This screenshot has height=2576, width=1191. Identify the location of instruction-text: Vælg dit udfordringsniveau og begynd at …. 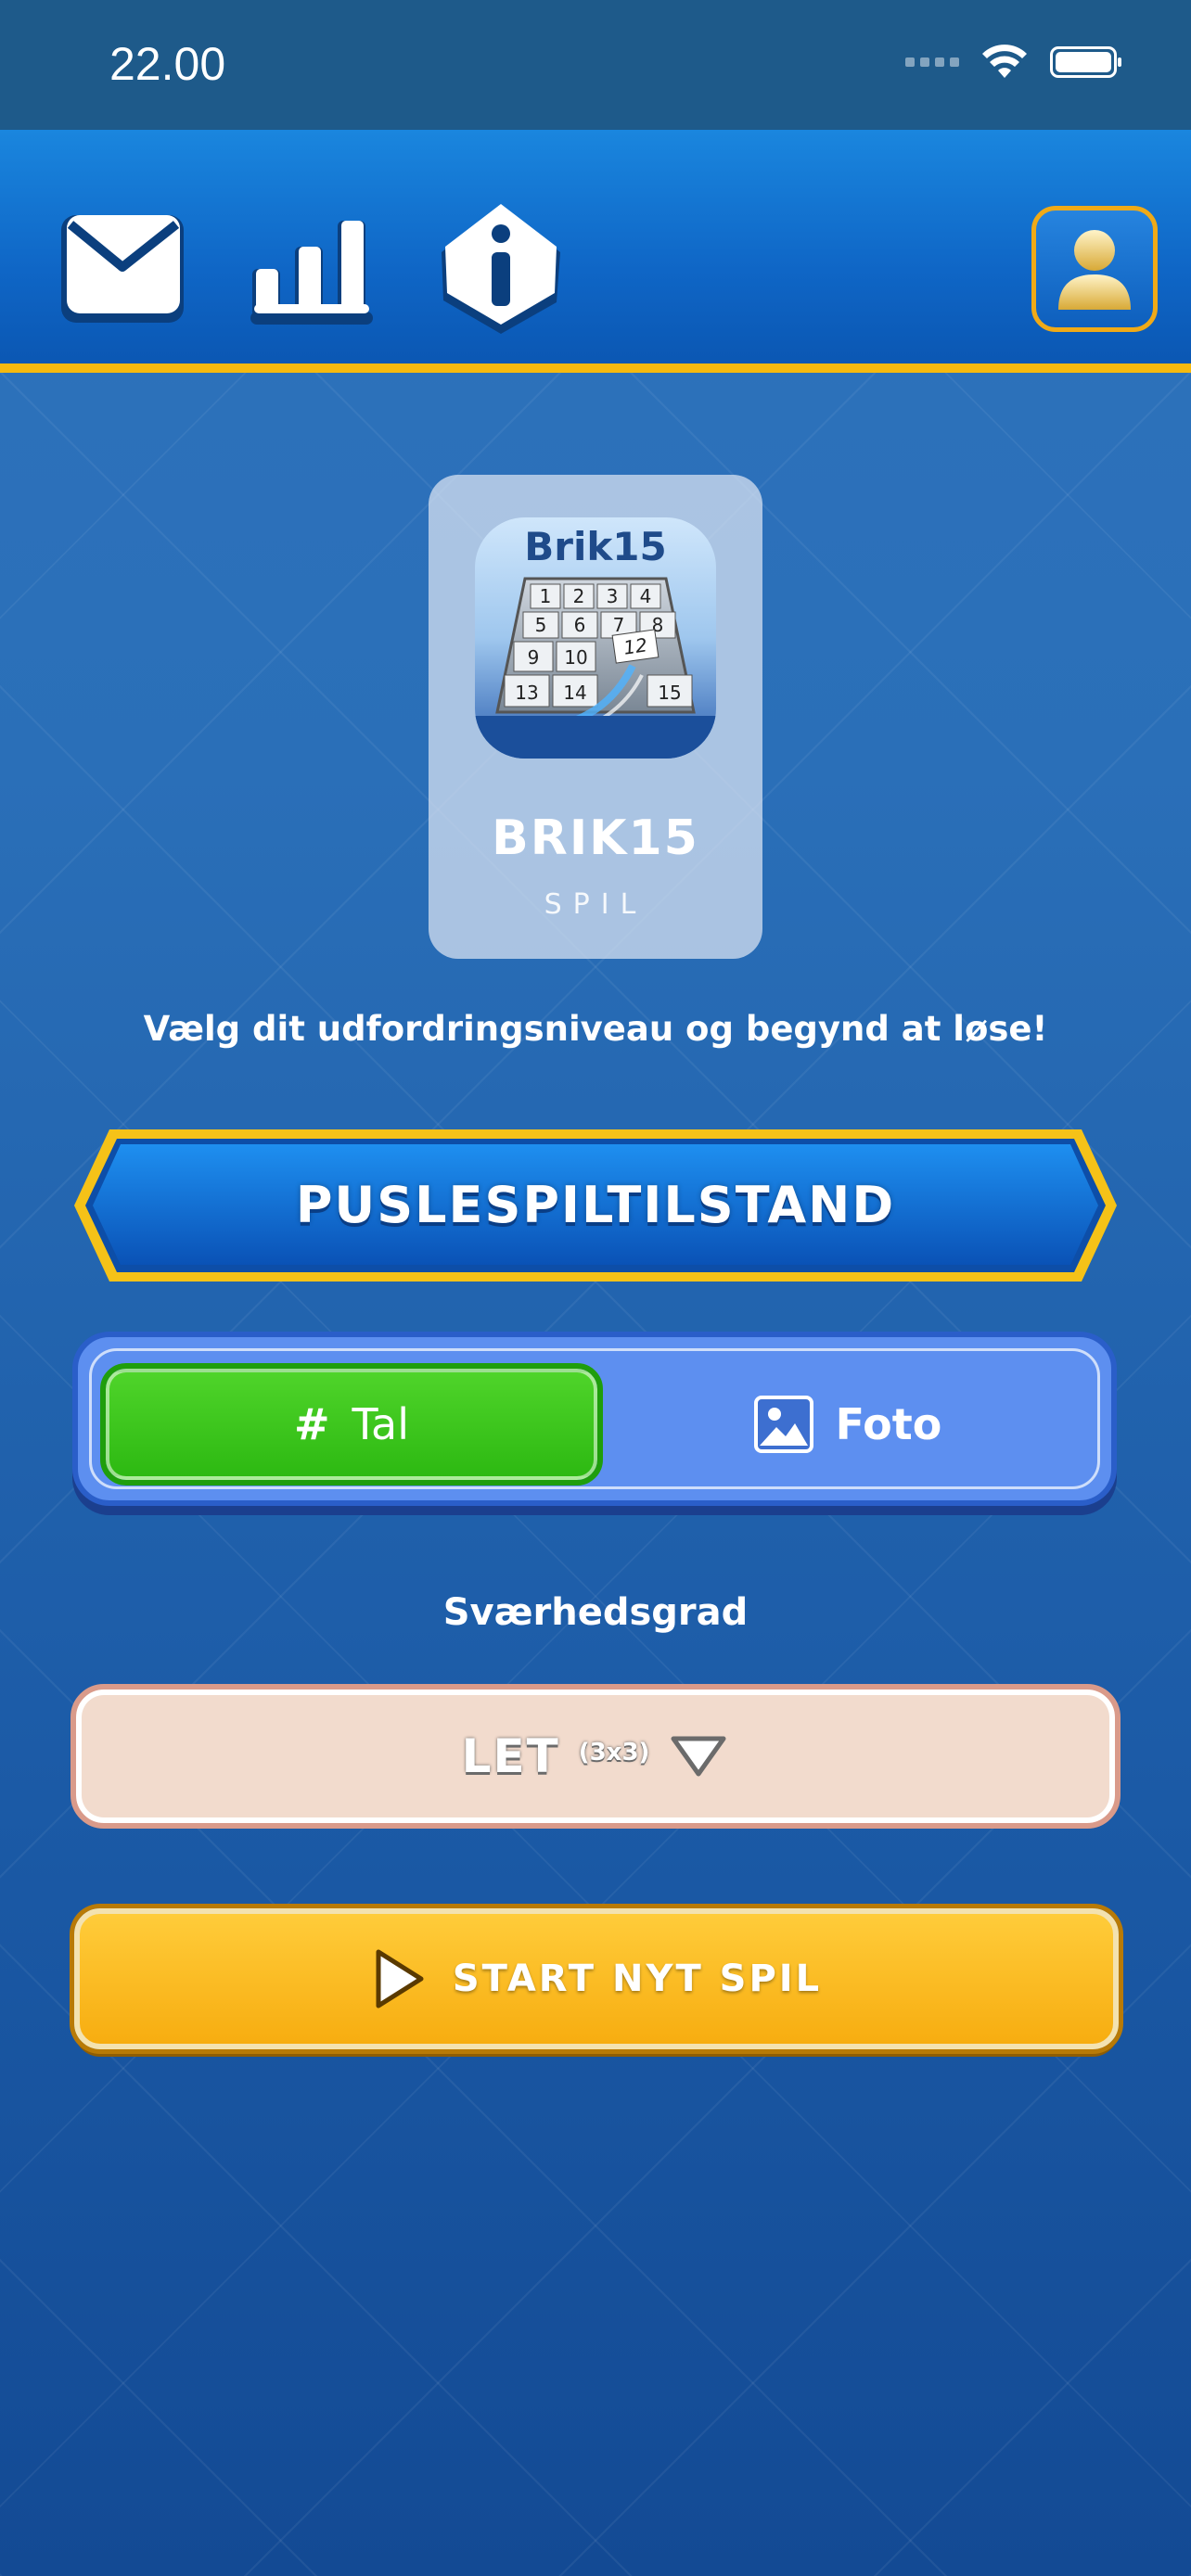
(595, 1029).